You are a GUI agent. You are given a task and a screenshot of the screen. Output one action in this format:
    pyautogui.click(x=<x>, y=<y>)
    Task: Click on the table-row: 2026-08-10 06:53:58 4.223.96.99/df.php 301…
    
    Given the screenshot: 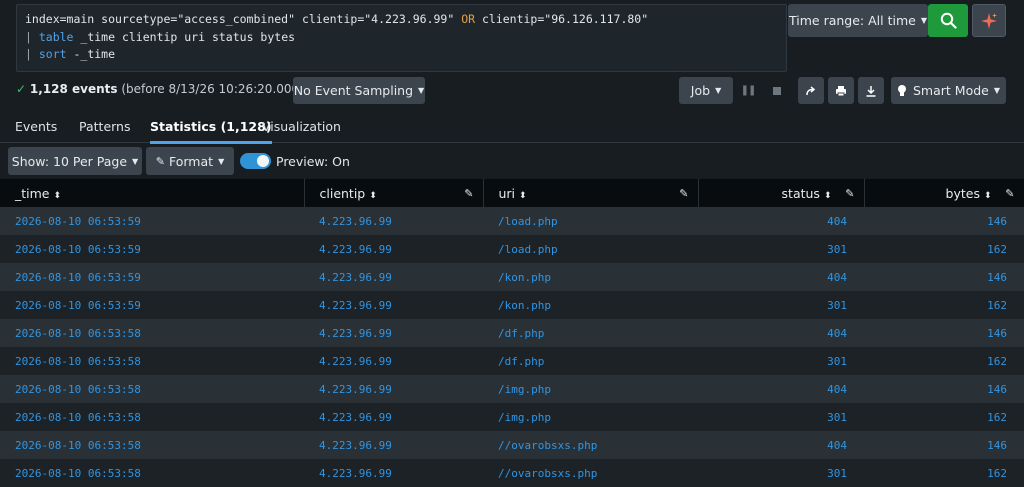 What is the action you would take?
    pyautogui.click(x=512, y=361)
    